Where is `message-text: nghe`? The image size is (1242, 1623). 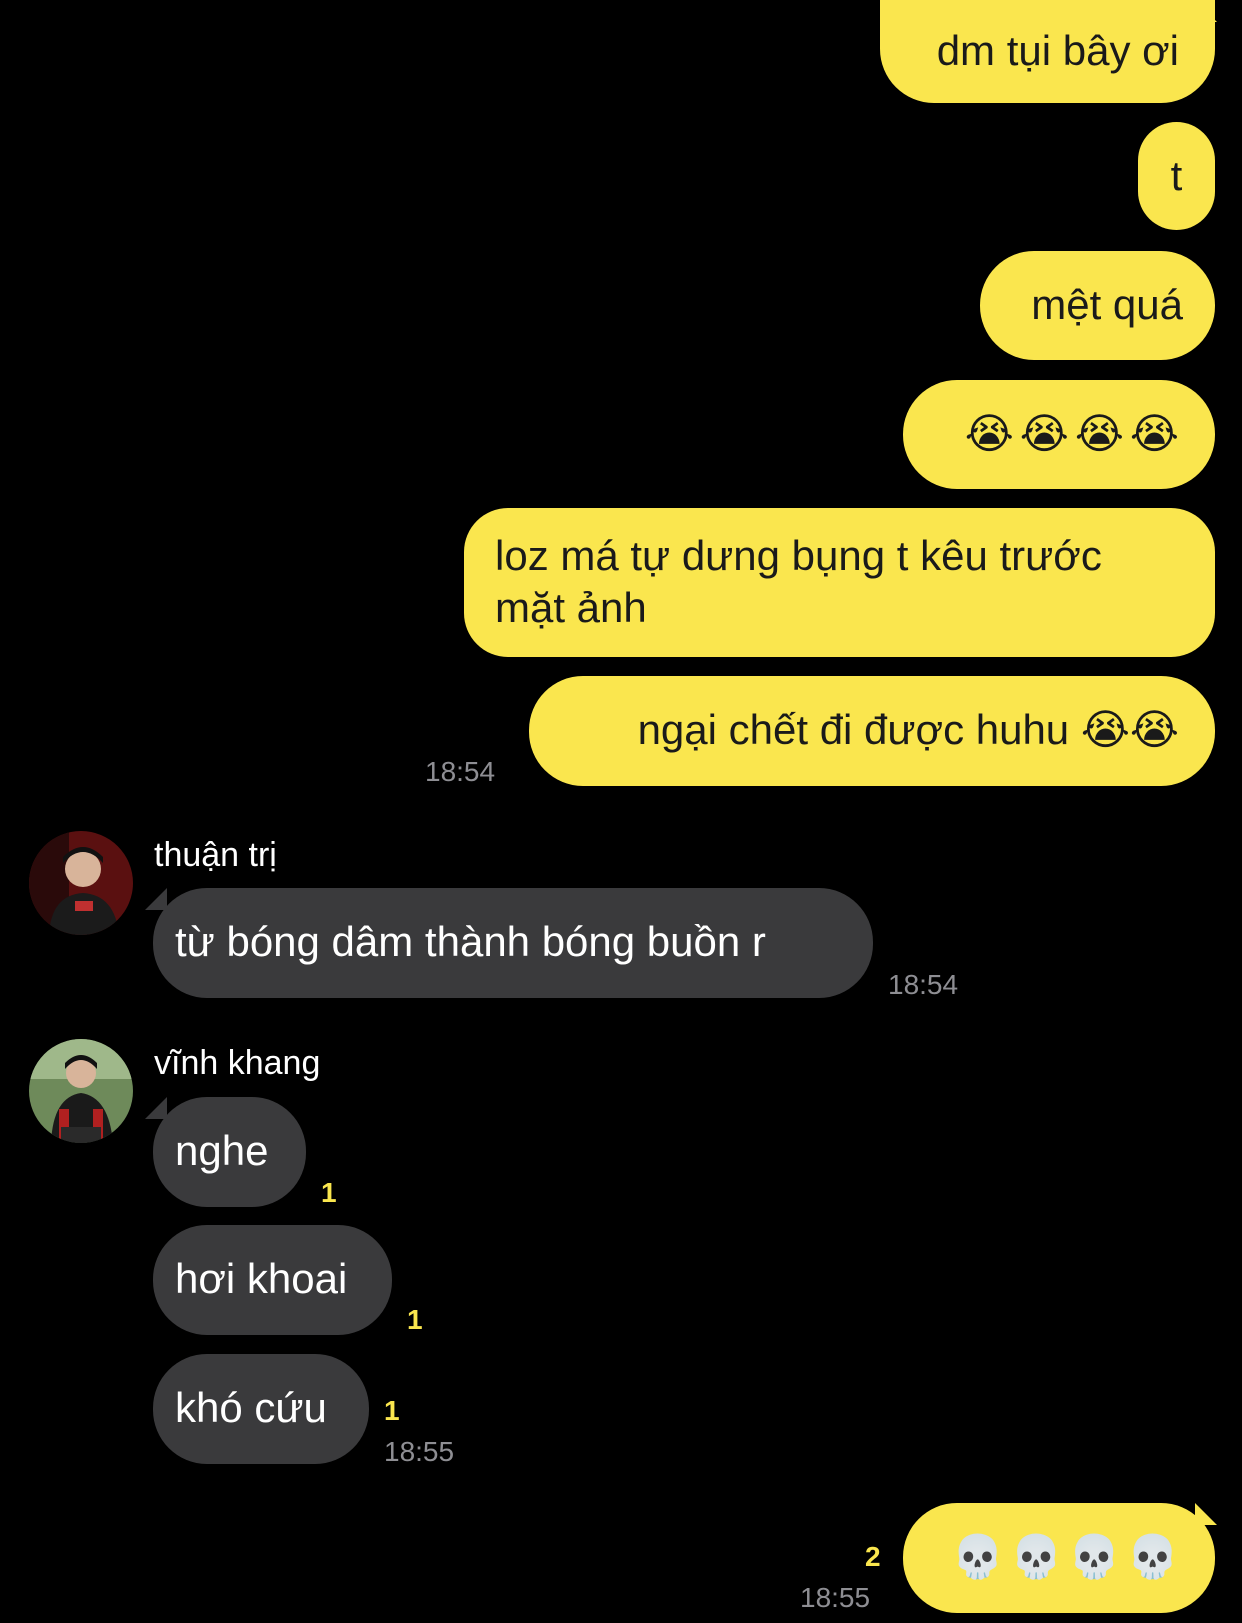
message-text: nghe is located at coordinates (222, 1150).